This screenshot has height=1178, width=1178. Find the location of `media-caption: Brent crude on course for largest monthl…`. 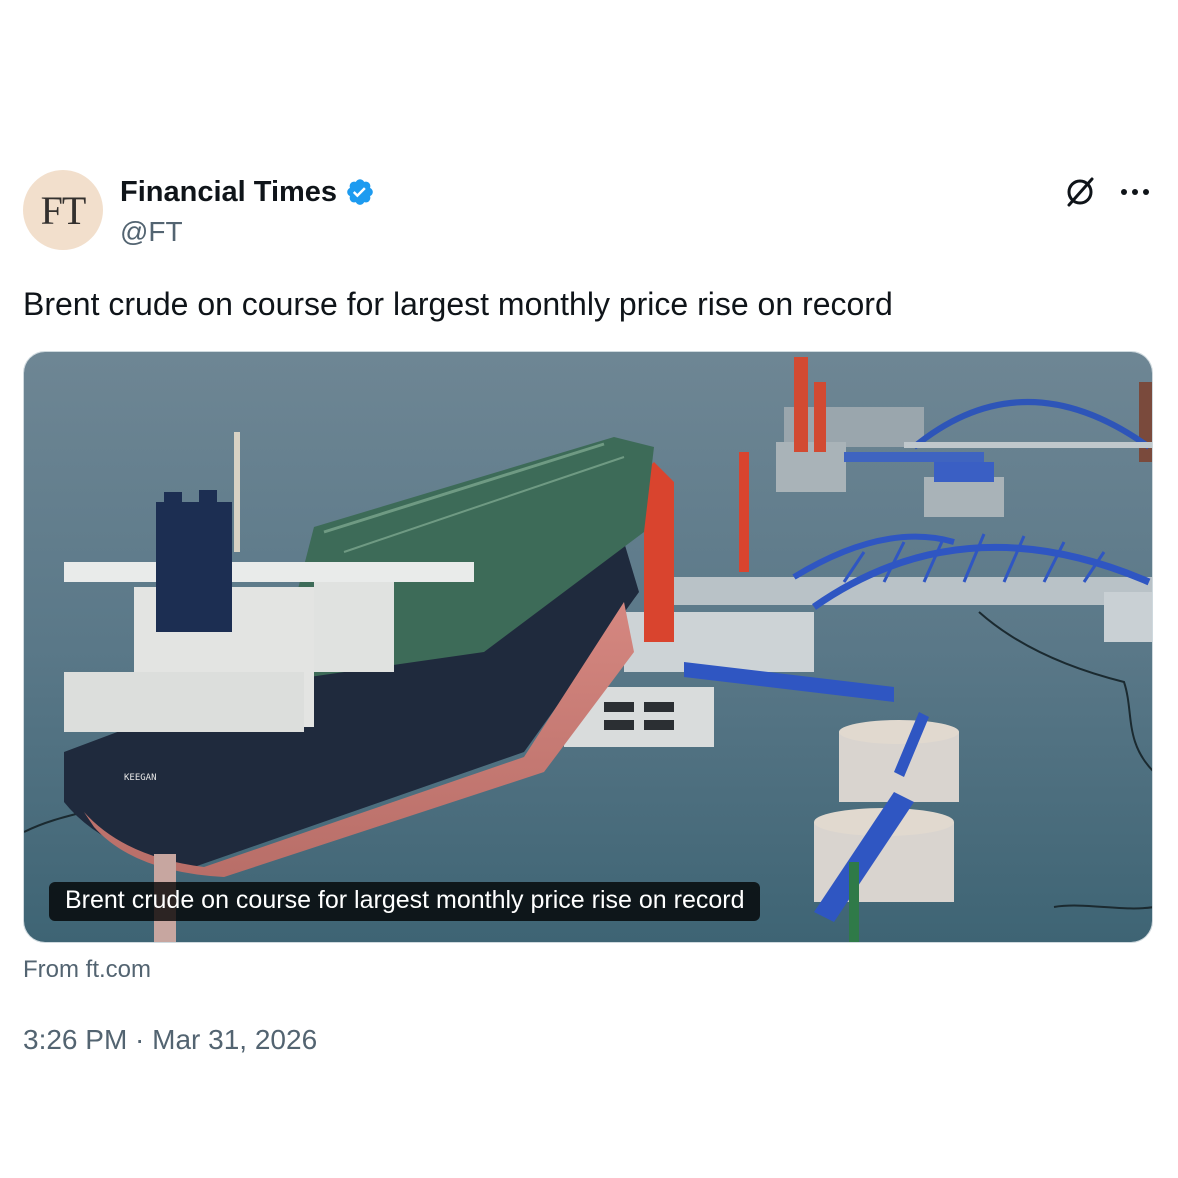

media-caption: Brent crude on course for largest monthl… is located at coordinates (405, 901).